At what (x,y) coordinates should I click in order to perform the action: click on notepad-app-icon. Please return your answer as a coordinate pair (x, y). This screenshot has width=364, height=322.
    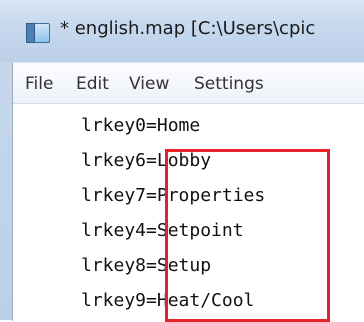
    Looking at the image, I should click on (38, 33).